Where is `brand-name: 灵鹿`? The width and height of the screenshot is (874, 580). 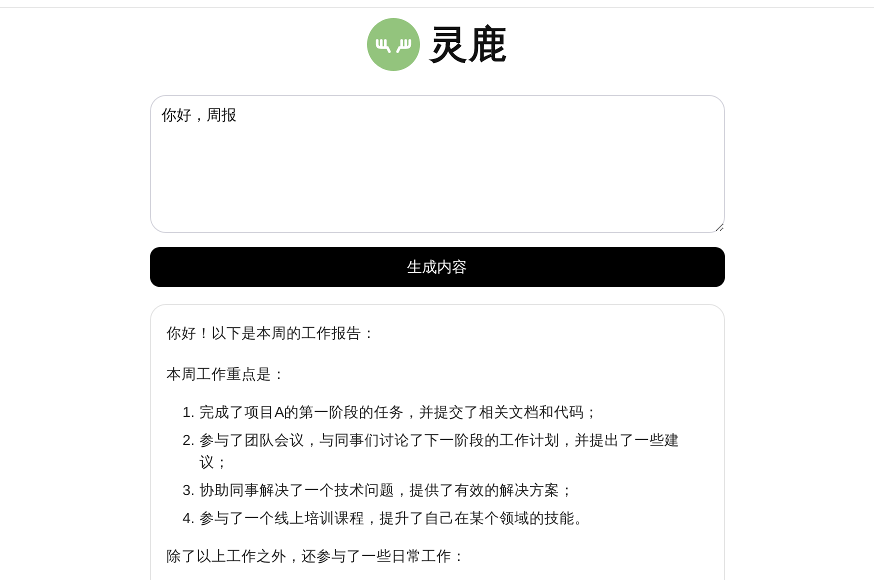
brand-name: 灵鹿 is located at coordinates (469, 45).